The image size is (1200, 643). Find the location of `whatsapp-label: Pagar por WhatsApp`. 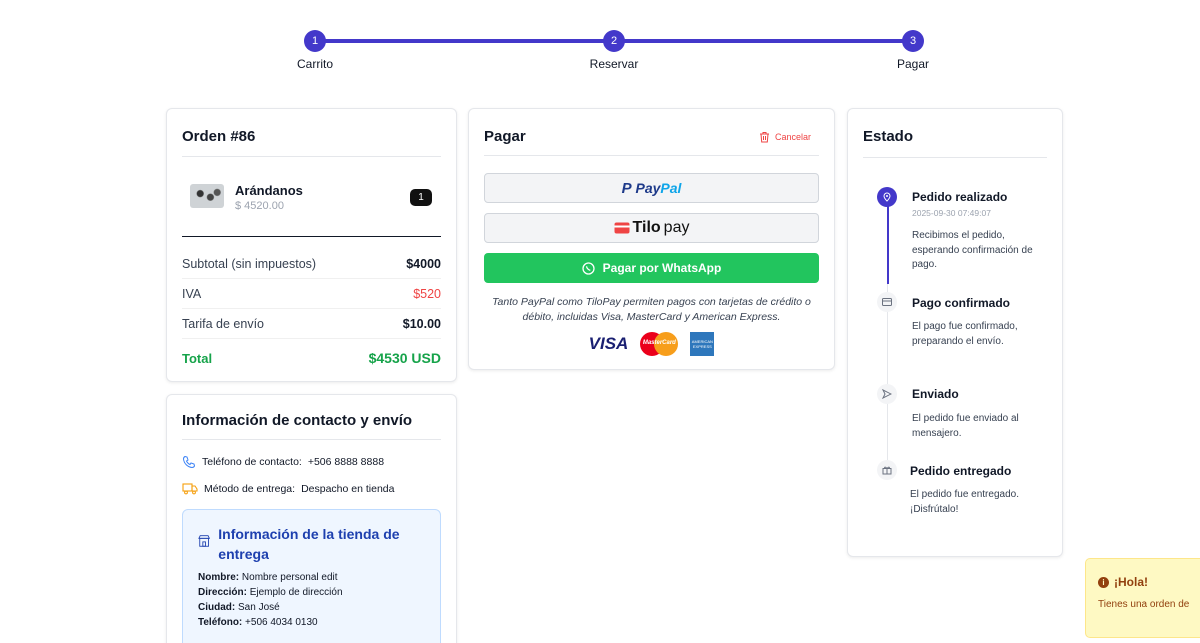

whatsapp-label: Pagar por WhatsApp is located at coordinates (662, 268).